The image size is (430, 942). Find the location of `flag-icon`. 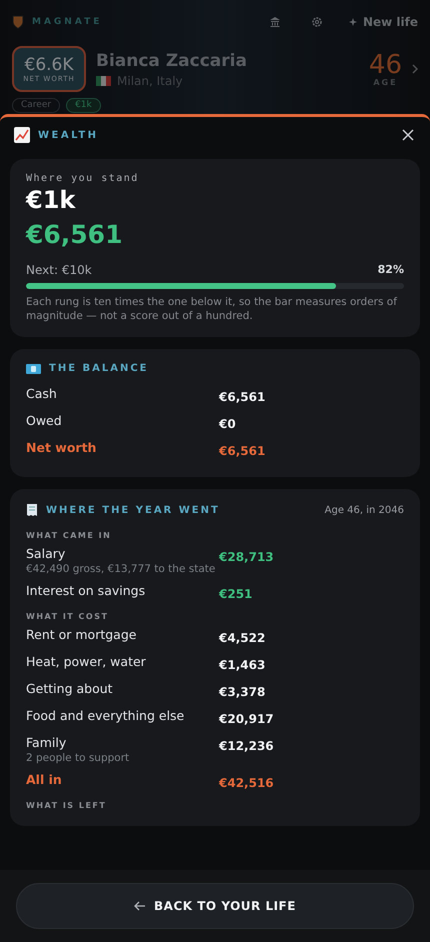

flag-icon is located at coordinates (103, 81).